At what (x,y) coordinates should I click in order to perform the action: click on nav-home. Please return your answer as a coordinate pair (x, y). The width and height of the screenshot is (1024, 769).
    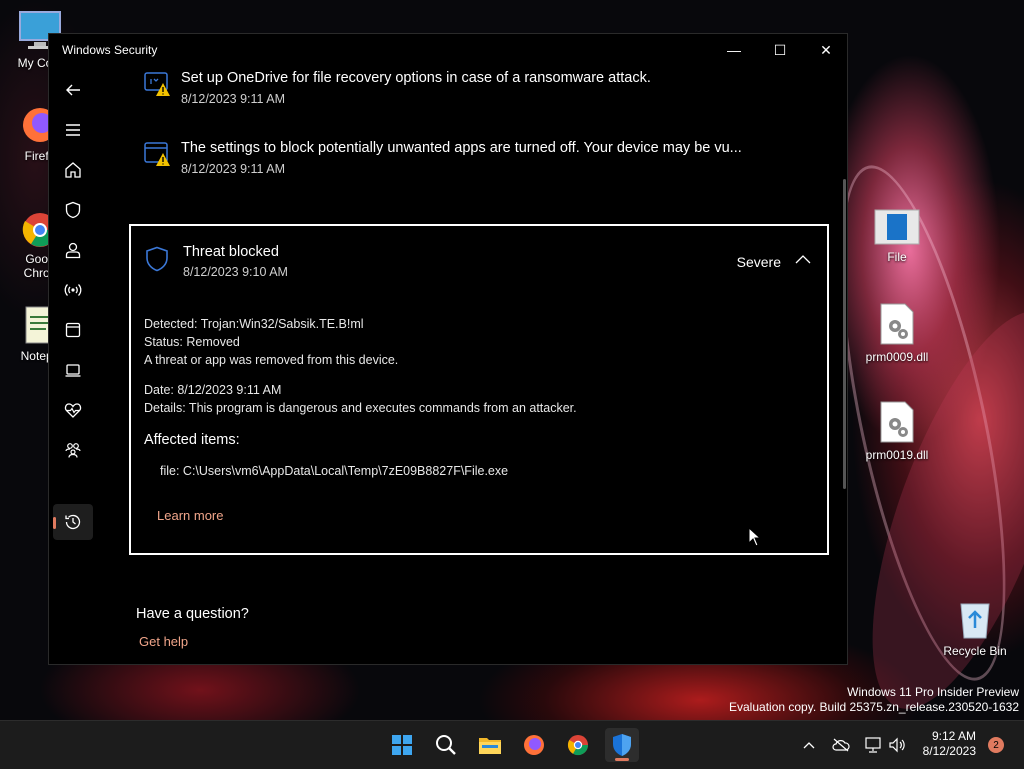
    Looking at the image, I should click on (73, 170).